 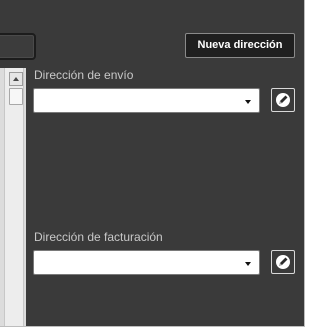 What do you see at coordinates (14, 197) in the screenshot?
I see `scrollbar-gutter` at bounding box center [14, 197].